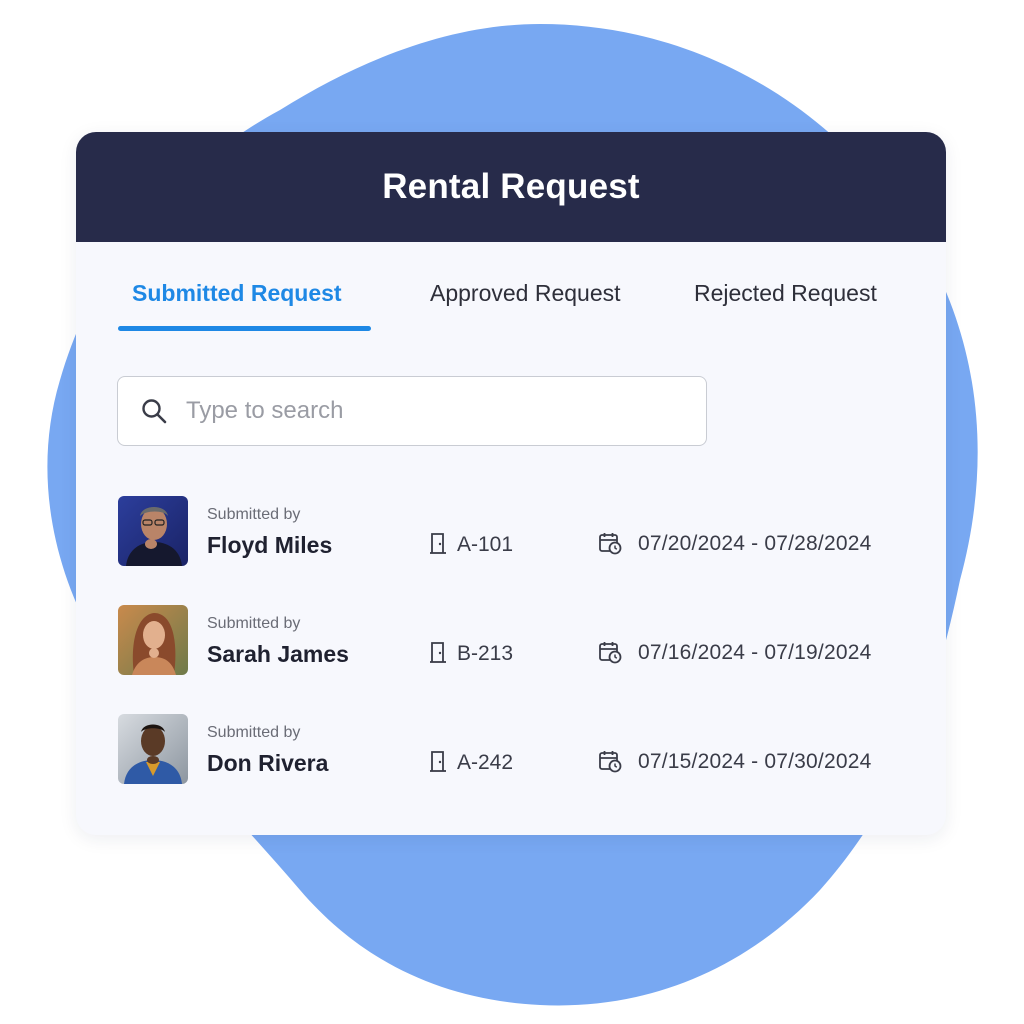  Describe the element at coordinates (154, 411) in the screenshot. I see `search-icon` at that location.